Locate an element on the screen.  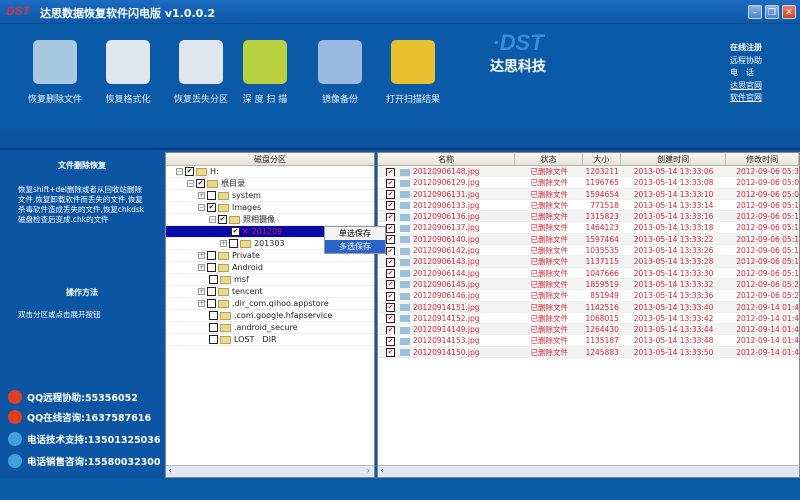
list-hscrollbar: ‹ is located at coordinates (588, 471).